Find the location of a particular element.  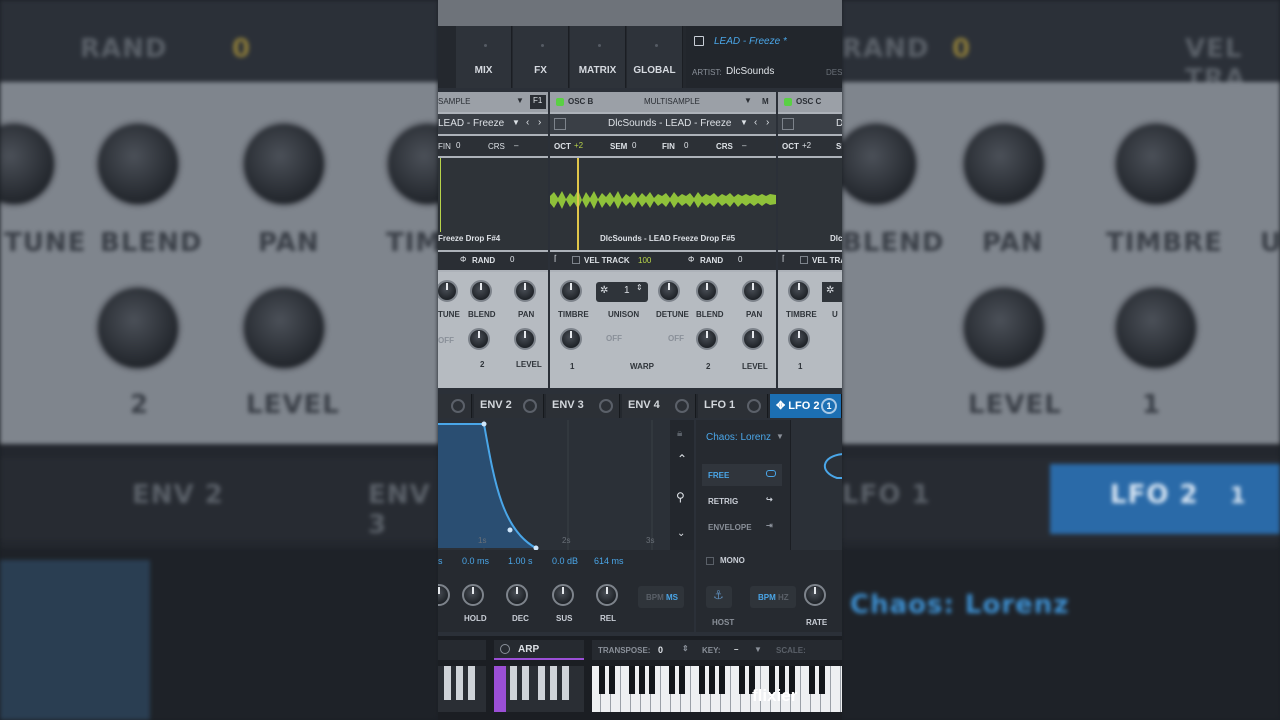

level-knob is located at coordinates (753, 339).